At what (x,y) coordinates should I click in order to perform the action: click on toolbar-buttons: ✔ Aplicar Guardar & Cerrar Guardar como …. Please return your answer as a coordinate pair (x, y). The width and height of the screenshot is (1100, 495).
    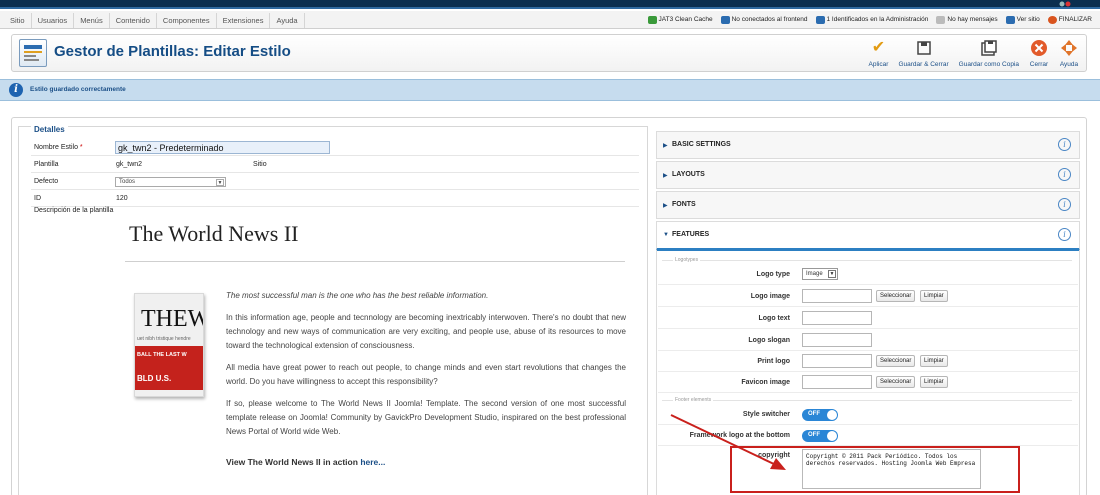
    Looking at the image, I should click on (973, 53).